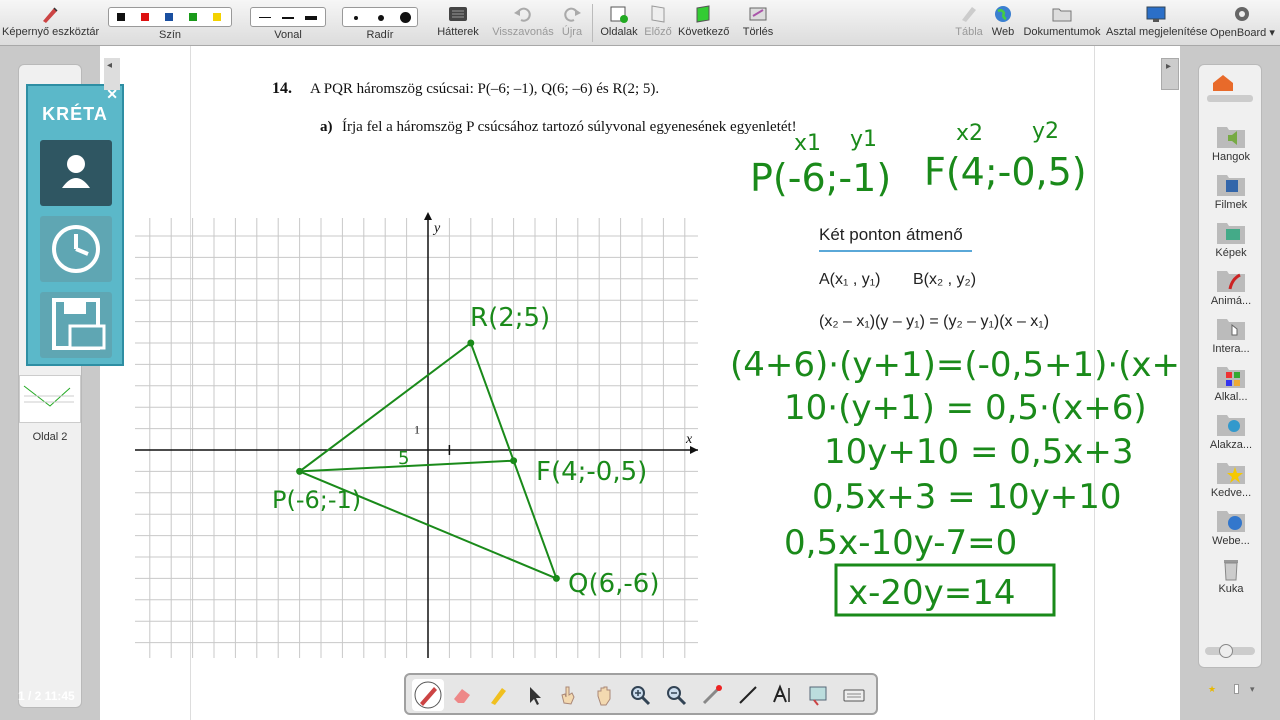  Describe the element at coordinates (965, 408) in the screenshot. I see `hw-equation-2: 10·(y+1) = 0,5·(x+6)` at that location.